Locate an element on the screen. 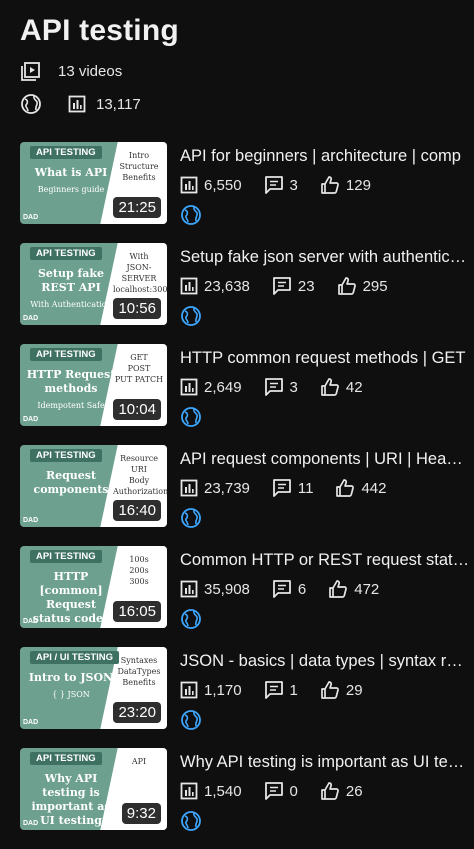  thumbnail-side-text: Resource URI Body Authorization is located at coordinates (140, 475).